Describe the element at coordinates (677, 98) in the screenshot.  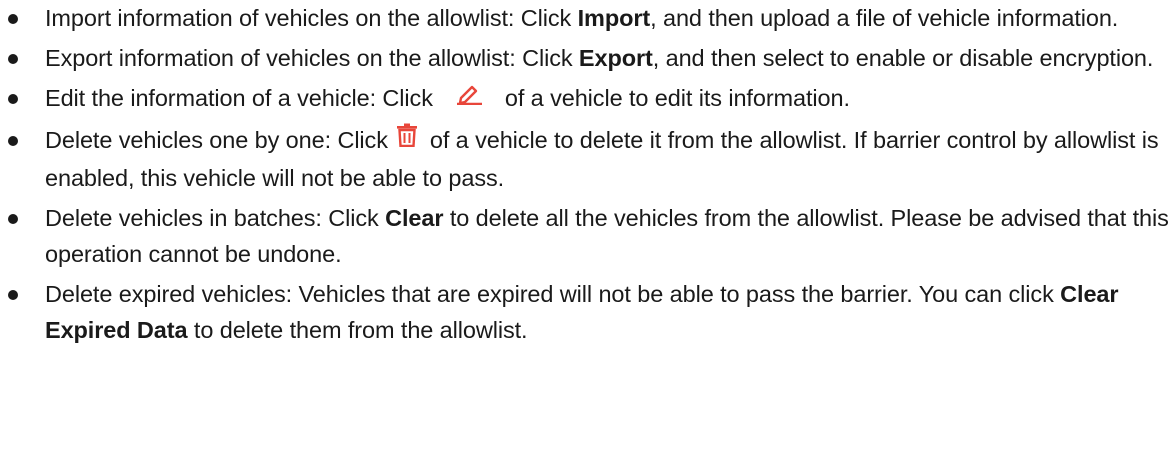
I see `item-text: of a vehicle to edit its information.` at that location.